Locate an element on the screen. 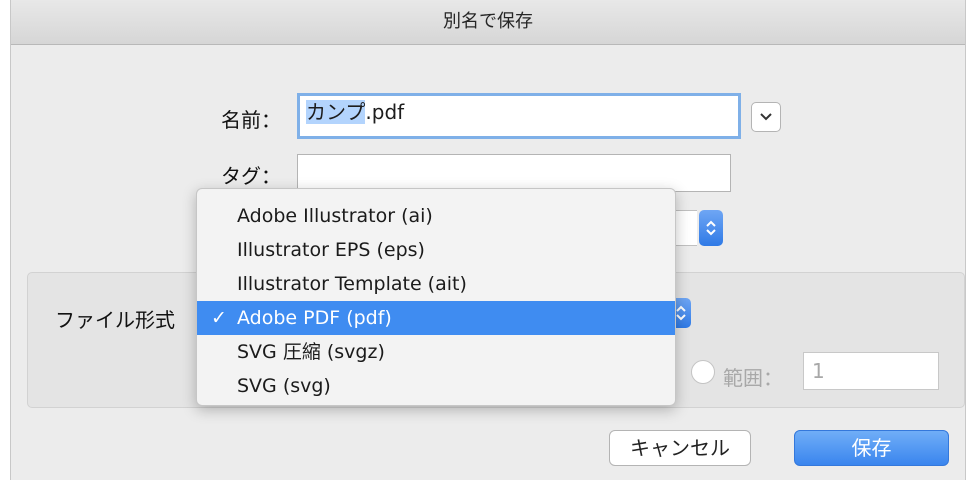 The width and height of the screenshot is (974, 480). expand-dialog-button is located at coordinates (766, 117).